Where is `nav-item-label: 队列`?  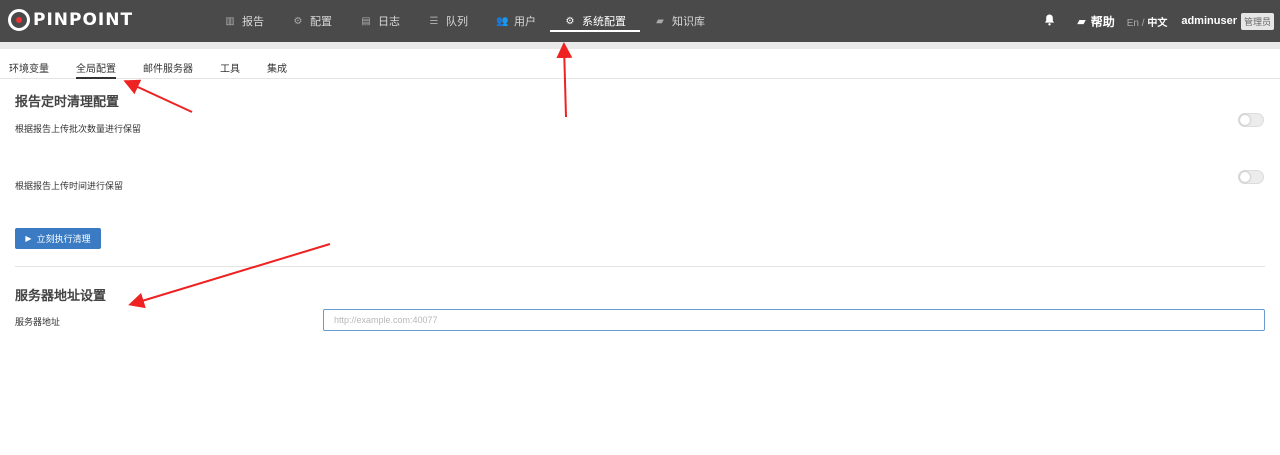
nav-item-label: 队列 is located at coordinates (457, 22).